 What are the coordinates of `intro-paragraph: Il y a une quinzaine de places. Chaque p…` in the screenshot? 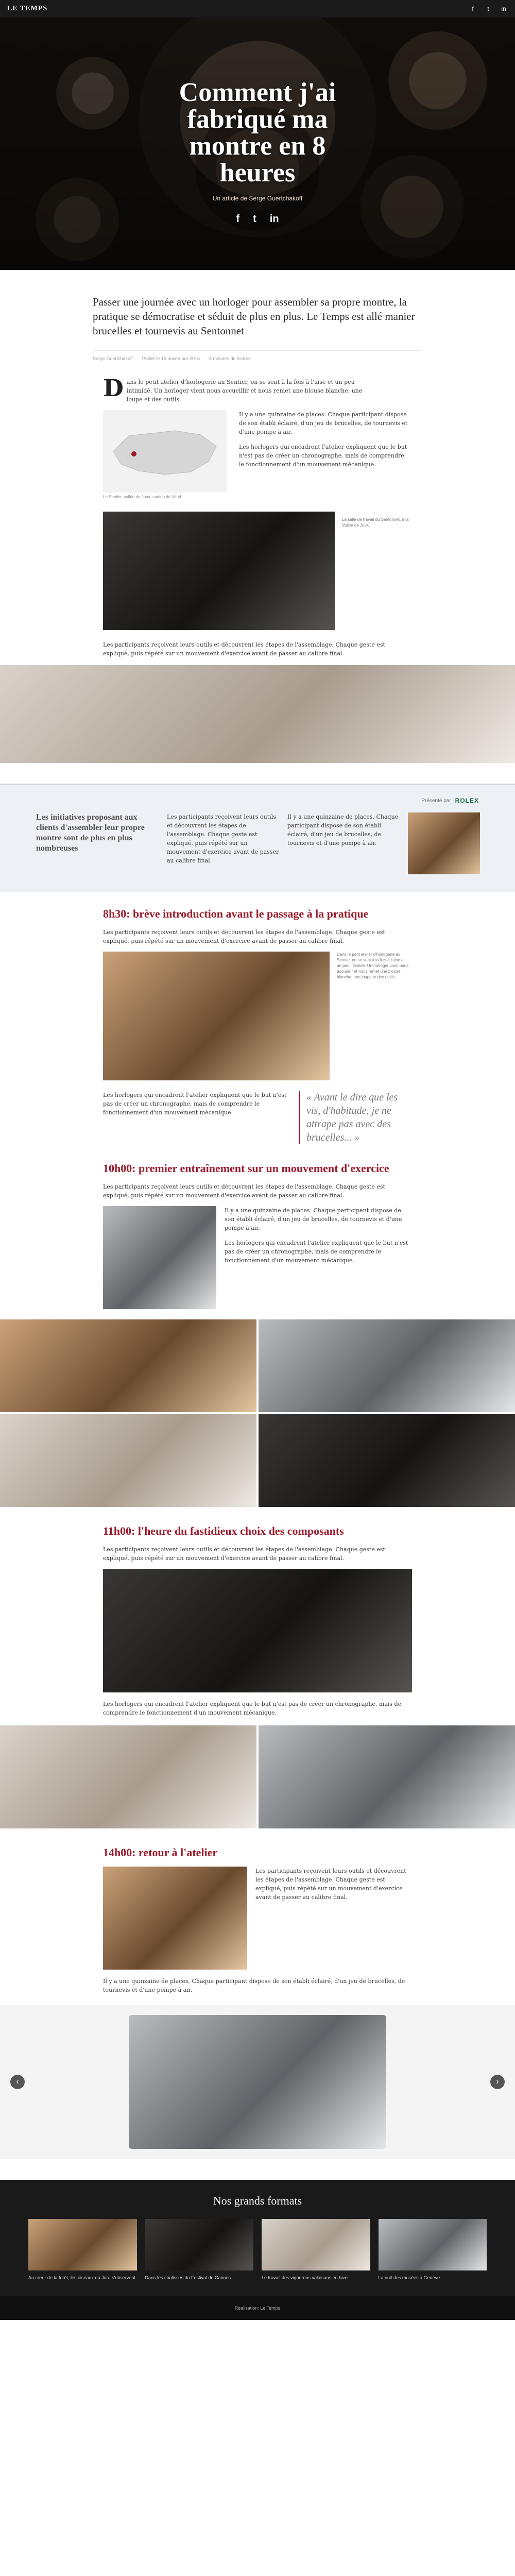 It's located at (324, 423).